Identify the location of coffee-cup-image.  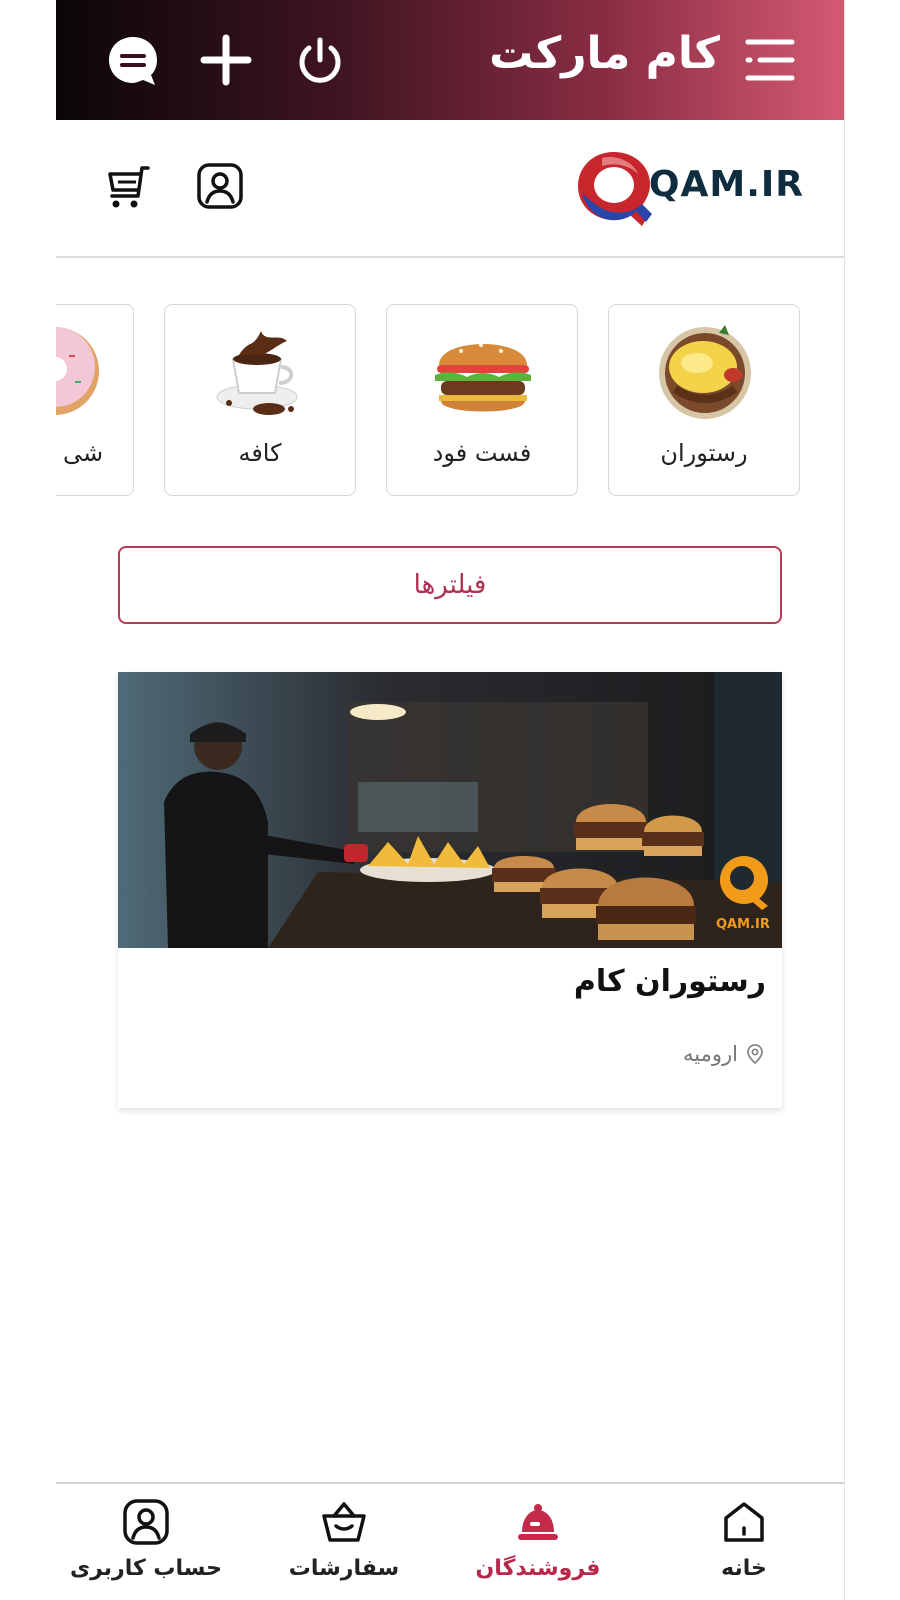
(257, 373).